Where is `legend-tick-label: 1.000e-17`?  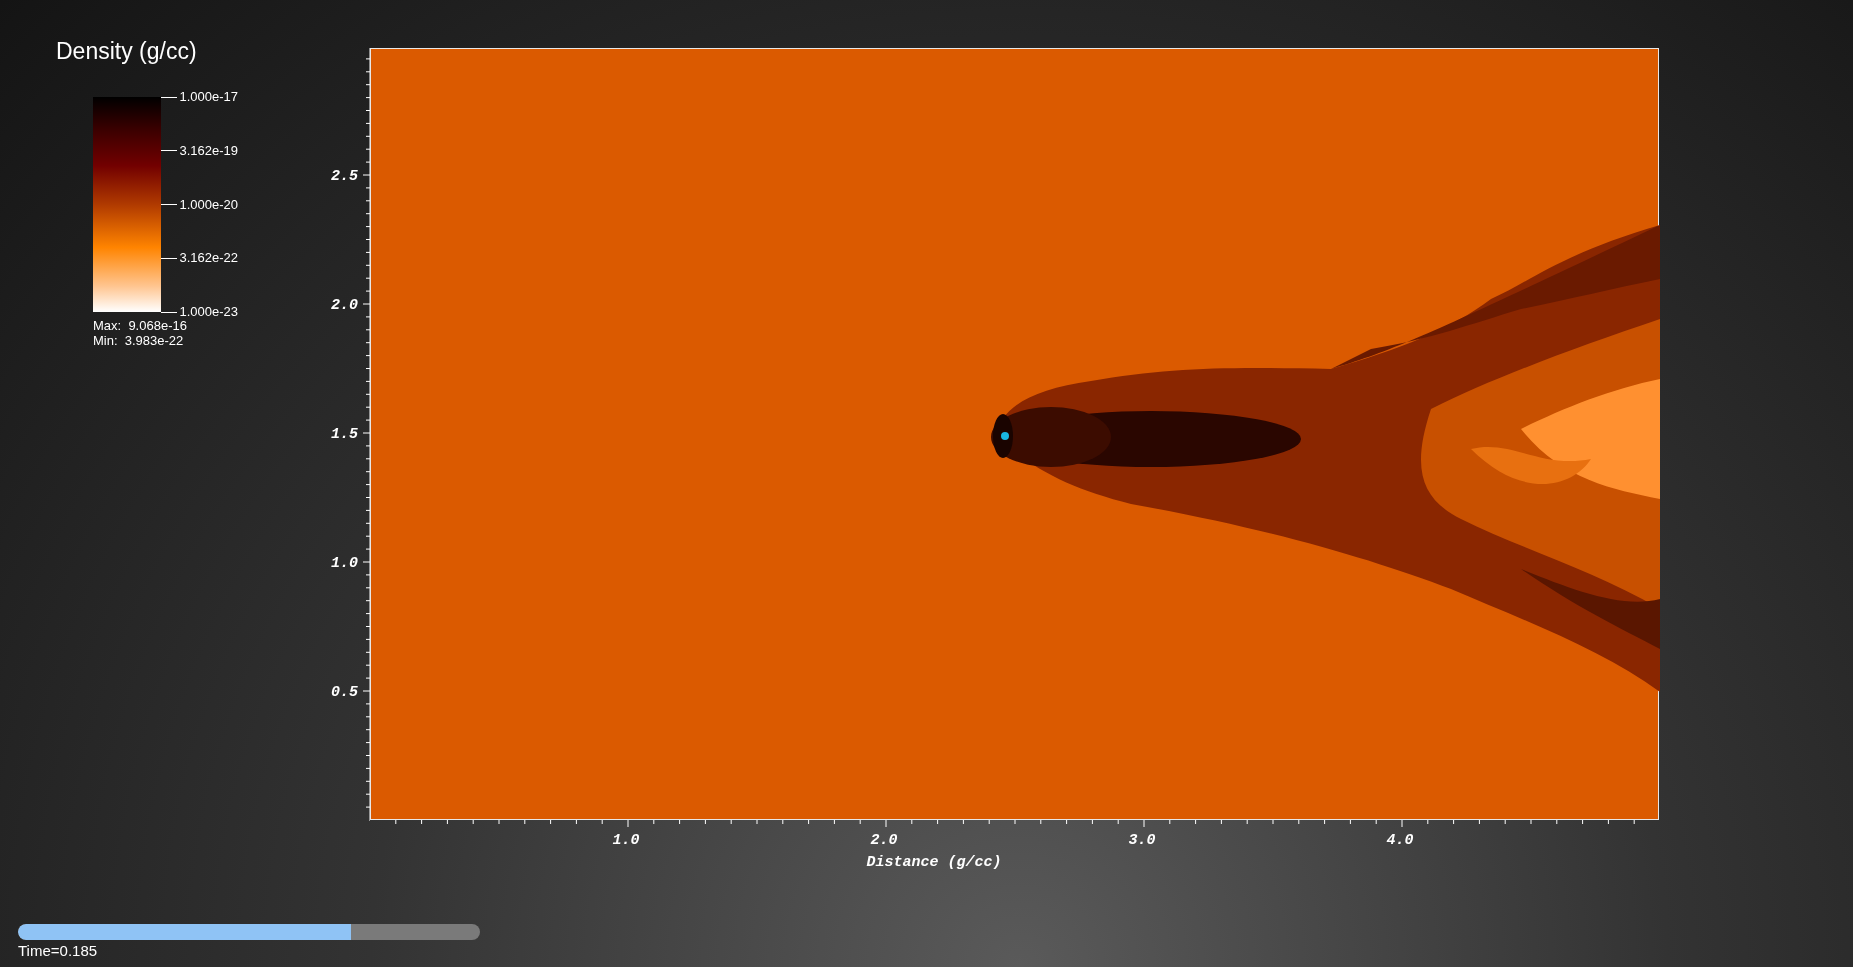 legend-tick-label: 1.000e-17 is located at coordinates (209, 97).